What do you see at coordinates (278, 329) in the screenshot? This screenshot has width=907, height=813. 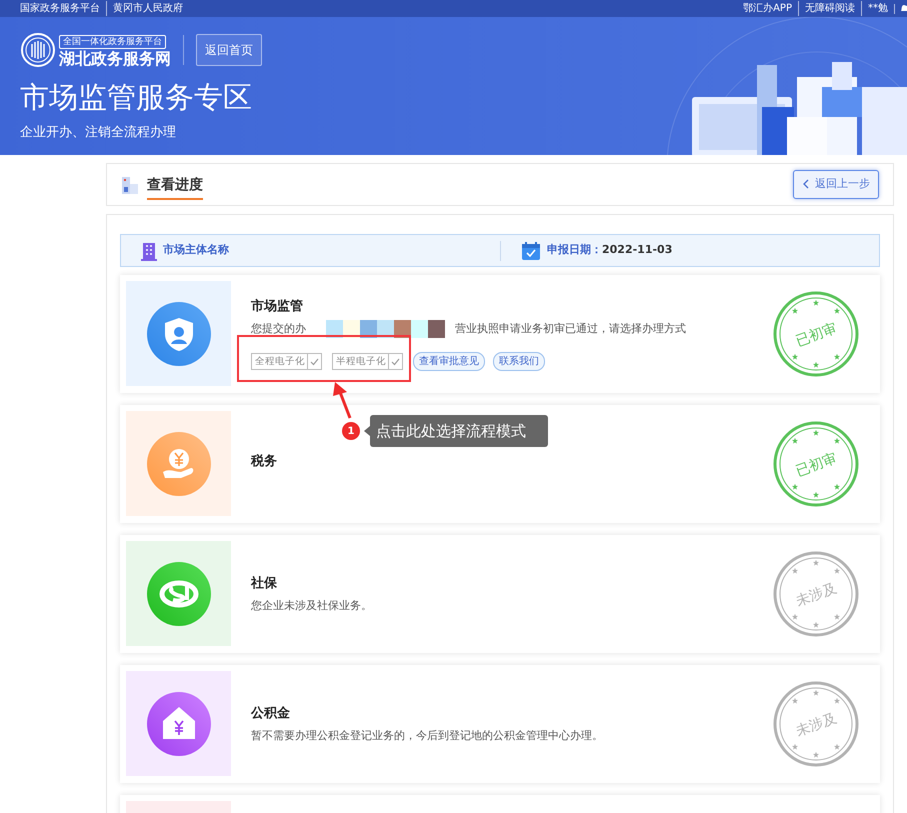 I see `service-message: 您提交的办` at bounding box center [278, 329].